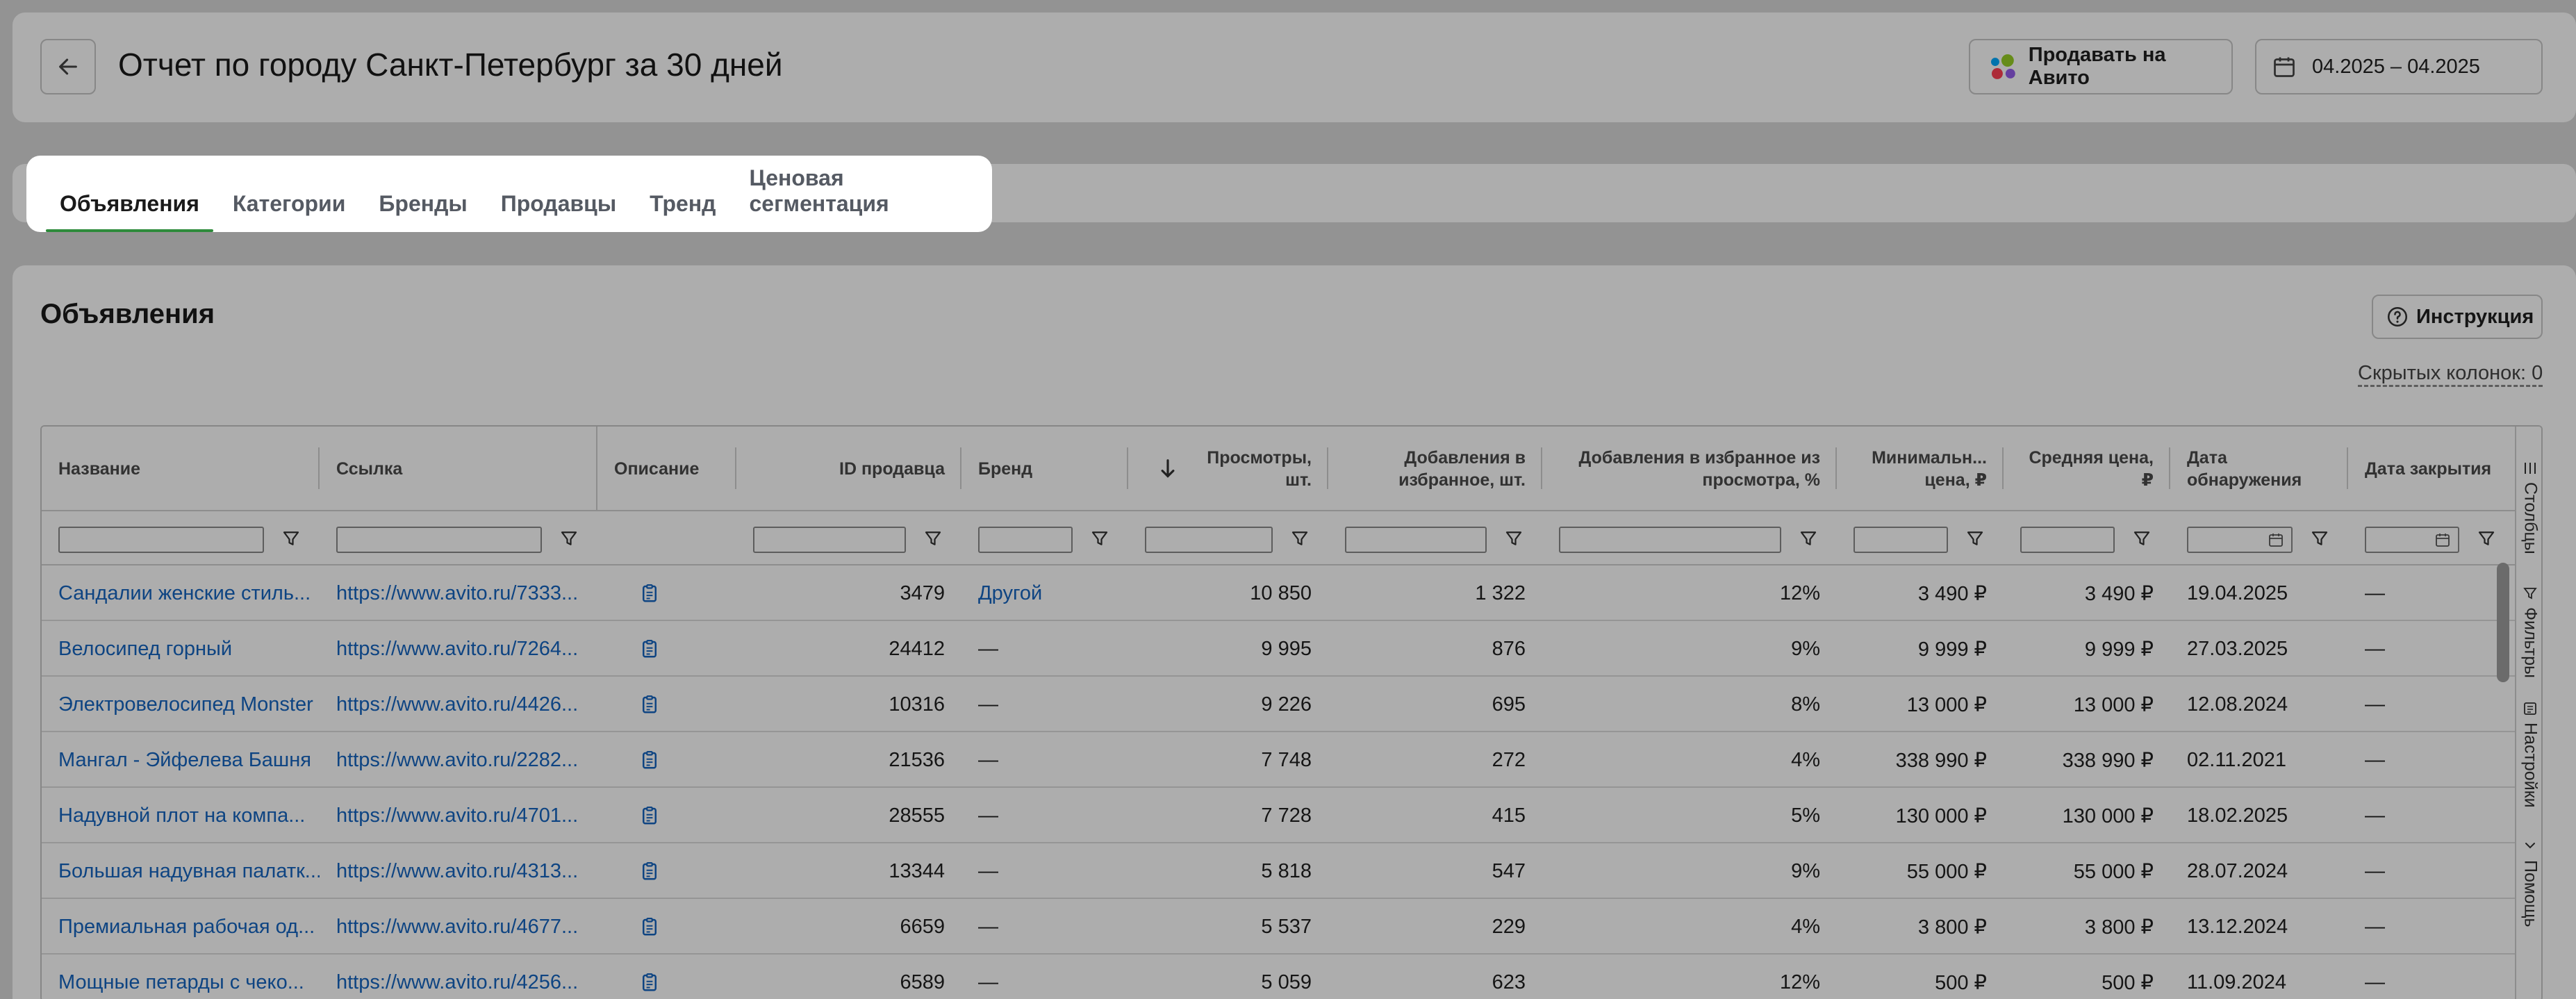 The height and width of the screenshot is (999, 2576). I want to click on column-header-closed-date: Дата закрытия, so click(2432, 469).